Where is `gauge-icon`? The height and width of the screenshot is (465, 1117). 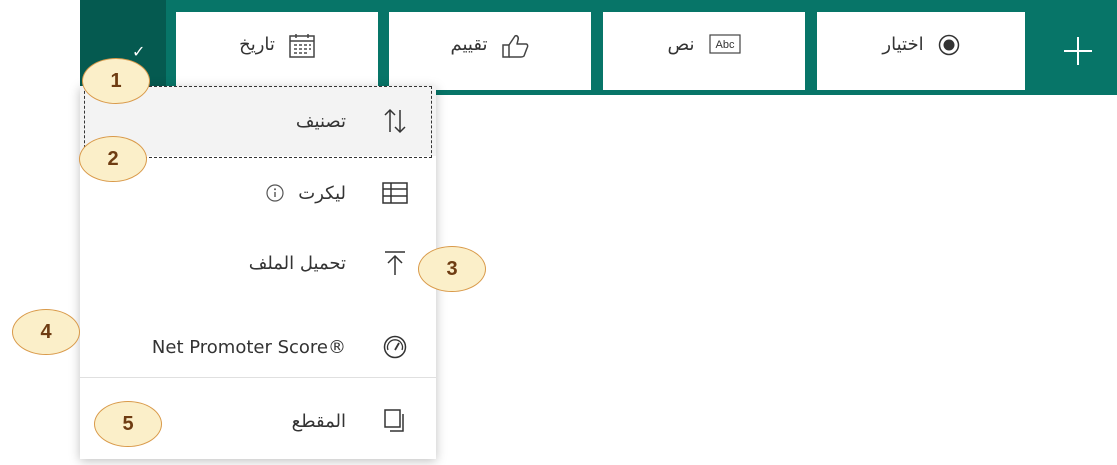
gauge-icon is located at coordinates (395, 347).